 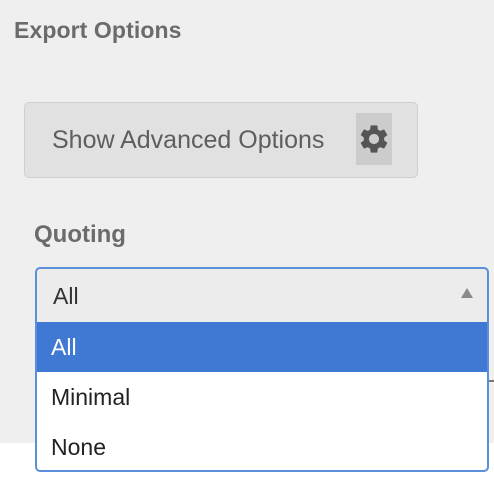 I want to click on quoting-label: Quoting, so click(x=80, y=234).